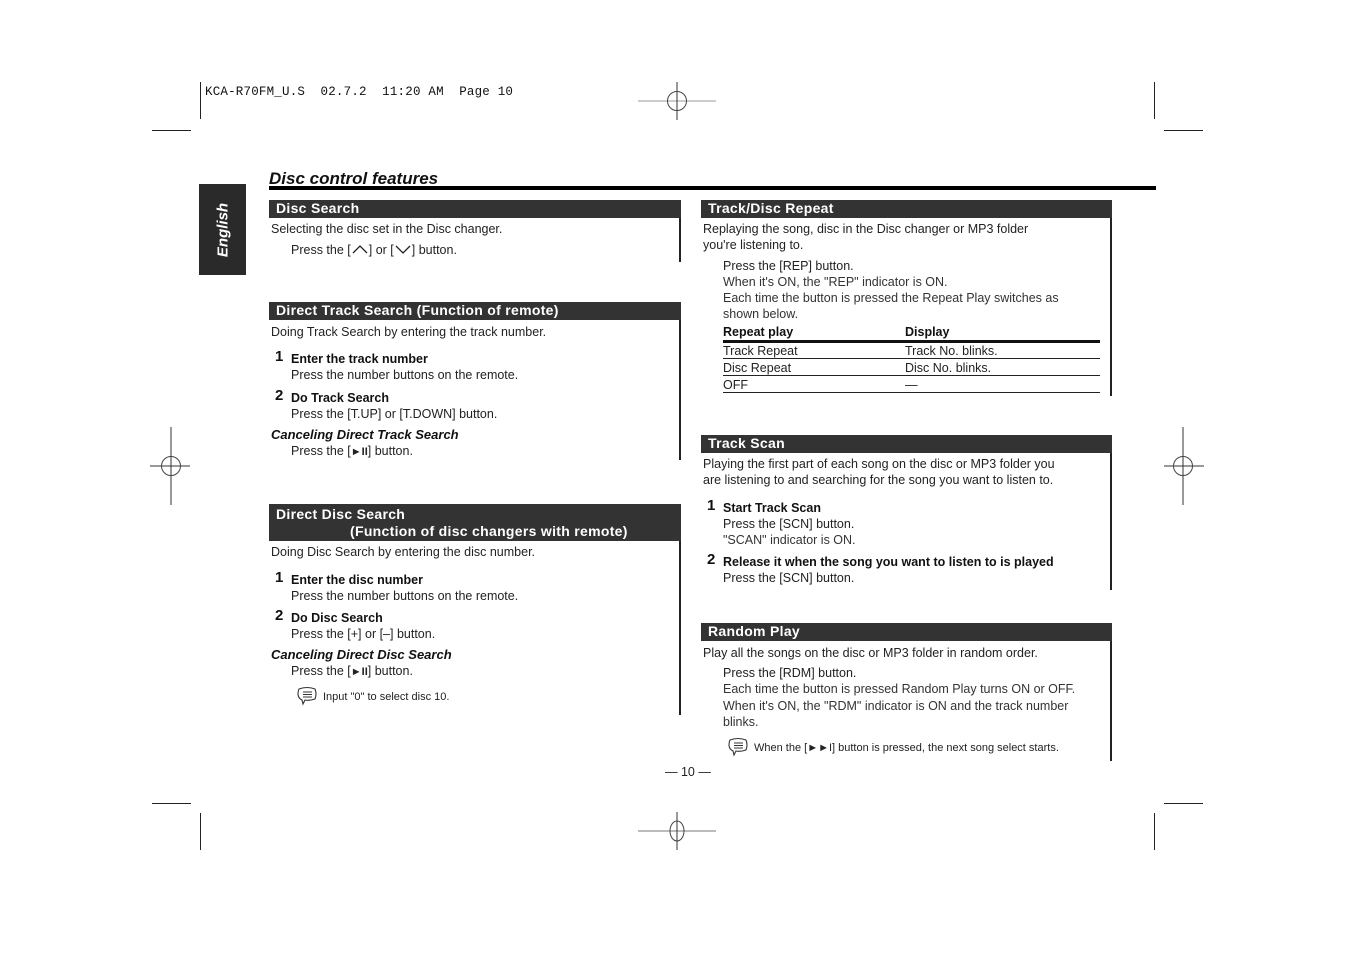 Image resolution: width=1351 pixels, height=954 pixels. I want to click on registration-mark-bottom, so click(677, 831).